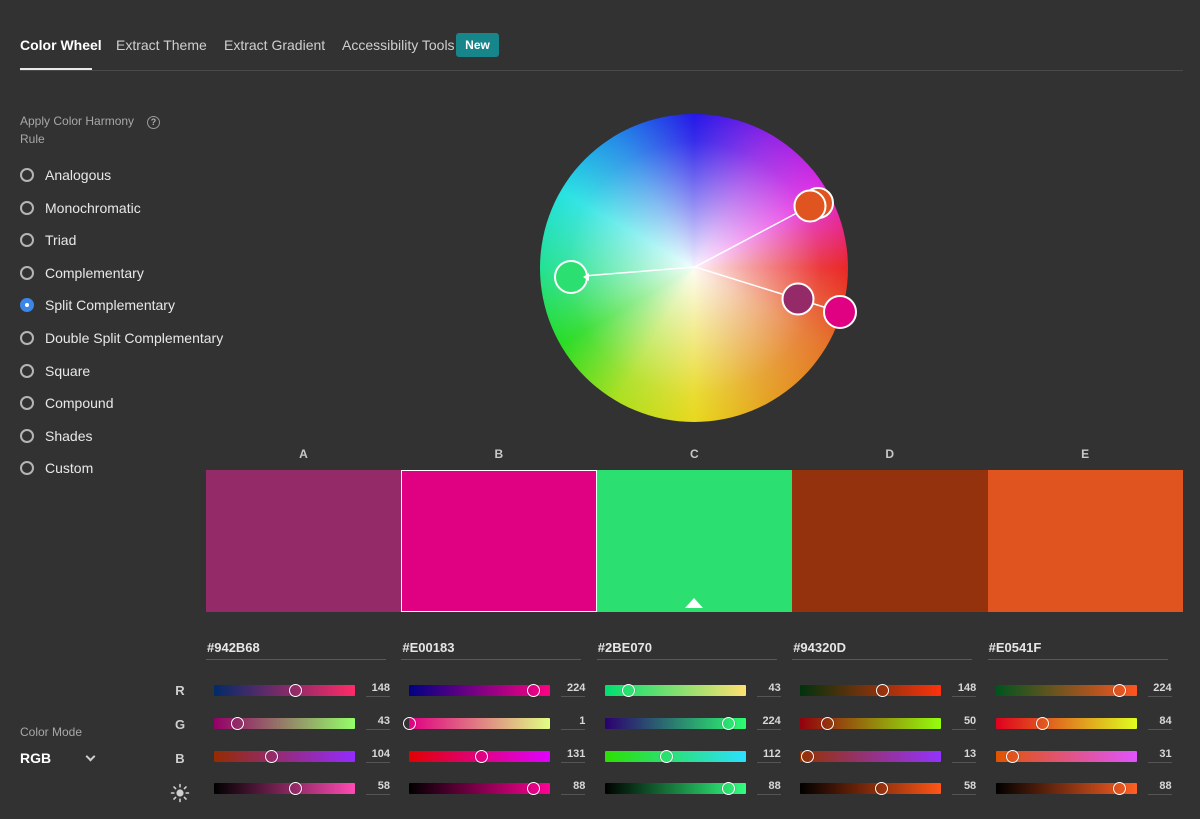 The image size is (1200, 819). What do you see at coordinates (766, 754) in the screenshot?
I see `value-b-c: 112` at bounding box center [766, 754].